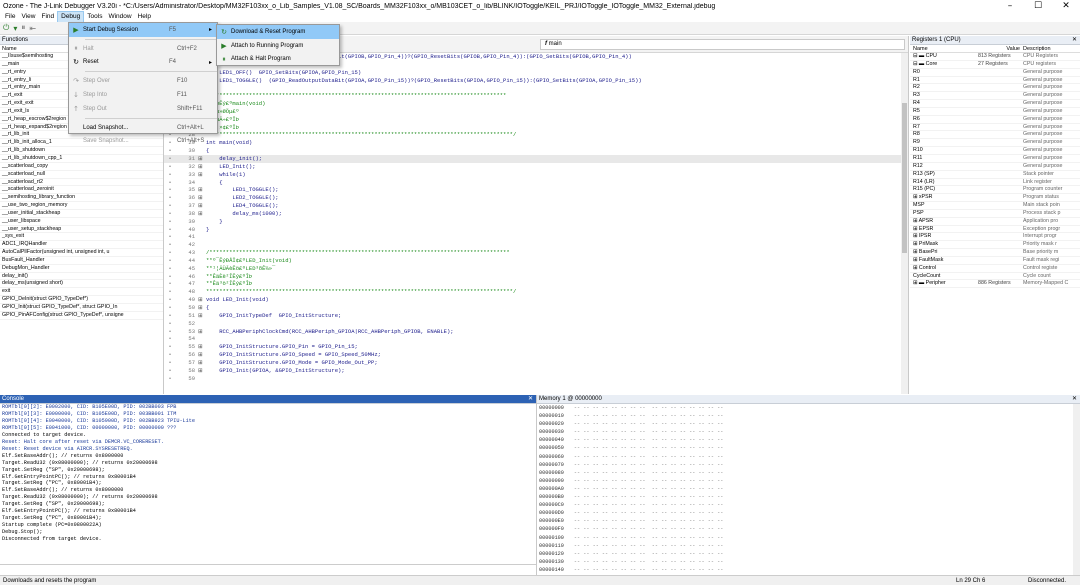 The width and height of the screenshot is (1080, 586). Describe the element at coordinates (81, 214) in the screenshot. I see `function-item: __user_initial_stackheap` at that location.